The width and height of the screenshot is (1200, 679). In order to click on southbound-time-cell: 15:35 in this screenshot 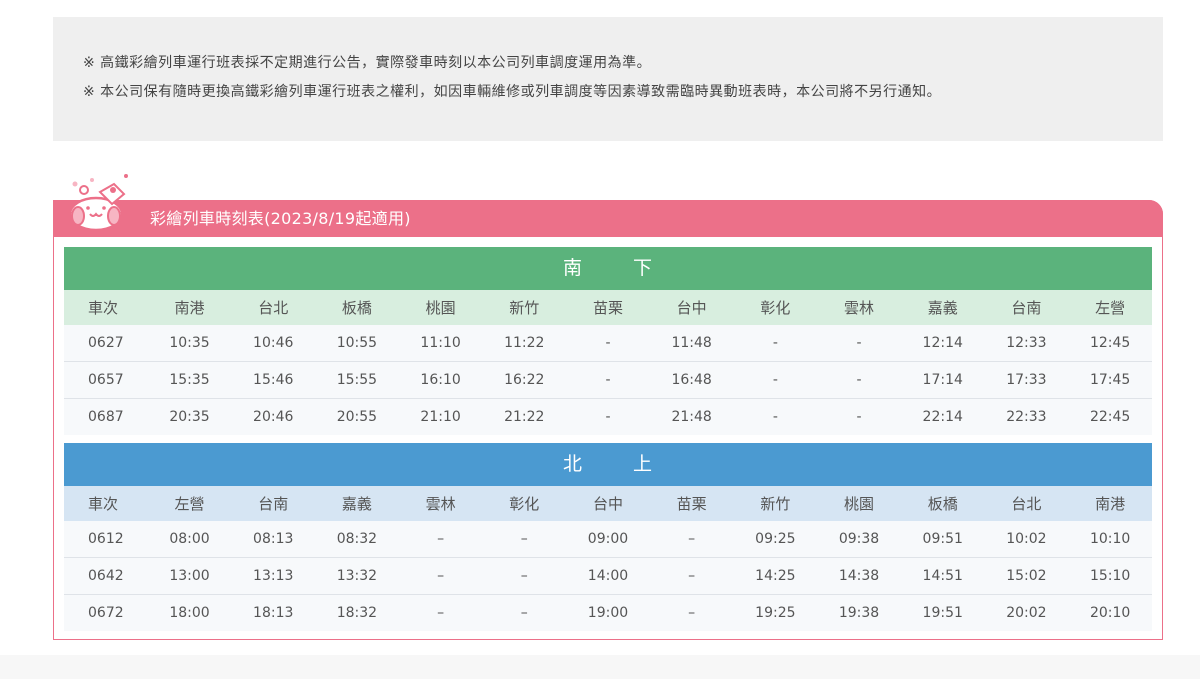, I will do `click(189, 380)`.